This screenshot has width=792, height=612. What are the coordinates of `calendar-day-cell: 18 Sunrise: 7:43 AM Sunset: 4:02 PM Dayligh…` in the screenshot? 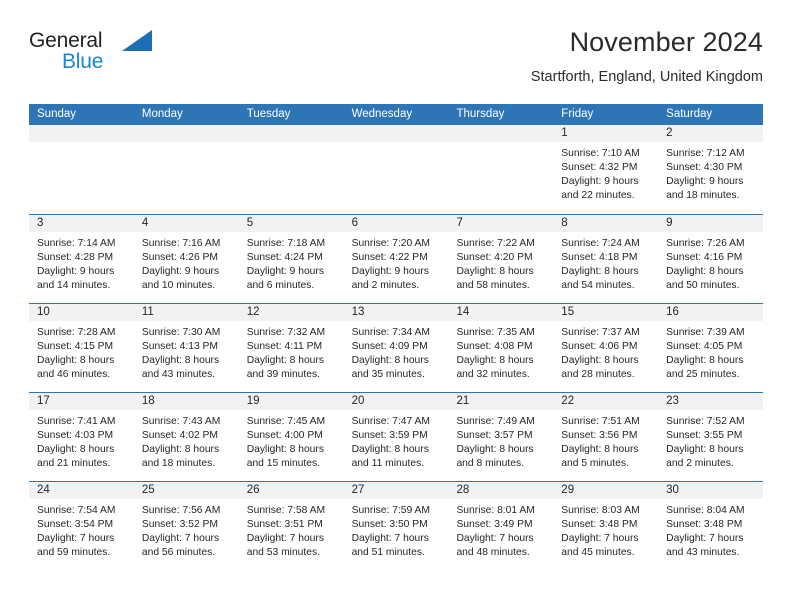 It's located at (186, 437).